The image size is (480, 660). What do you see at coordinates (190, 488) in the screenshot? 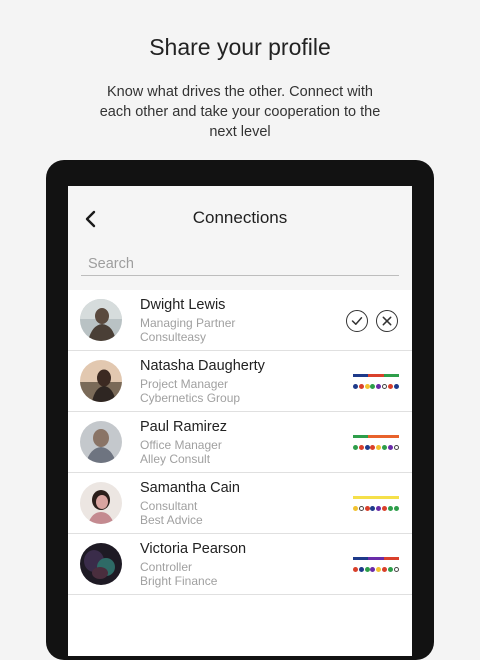
I see `connection-name: Samantha Cain` at bounding box center [190, 488].